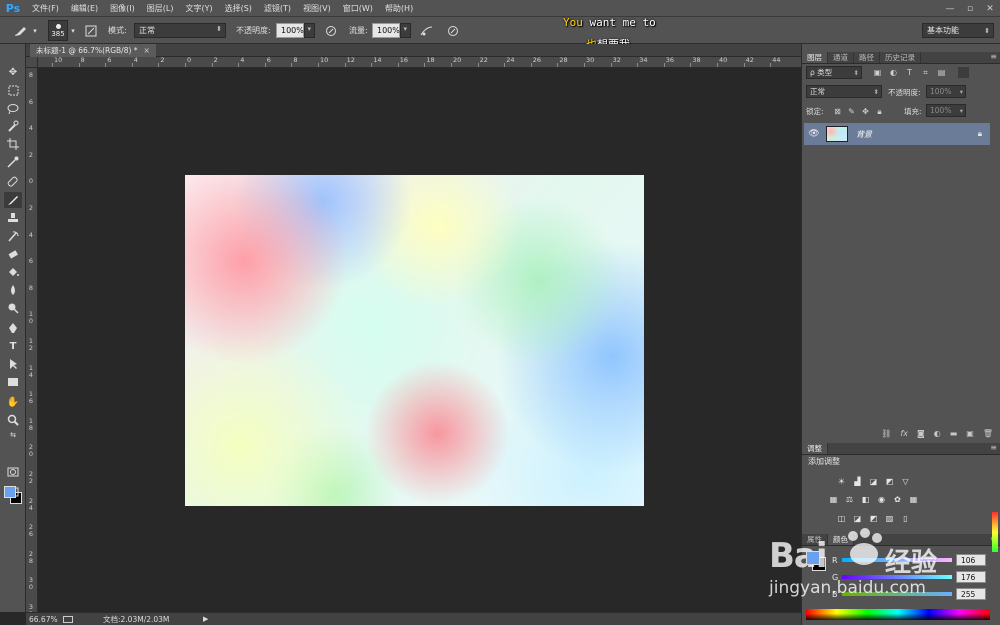 Image resolution: width=1000 pixels, height=625 pixels. What do you see at coordinates (90, 30) in the screenshot?
I see `brush-panel-toggle-icon` at bounding box center [90, 30].